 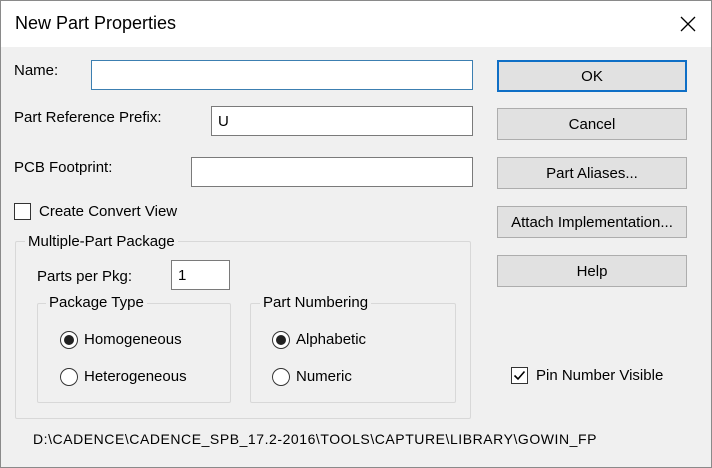 I want to click on numeric-label: Numeric, so click(x=324, y=376).